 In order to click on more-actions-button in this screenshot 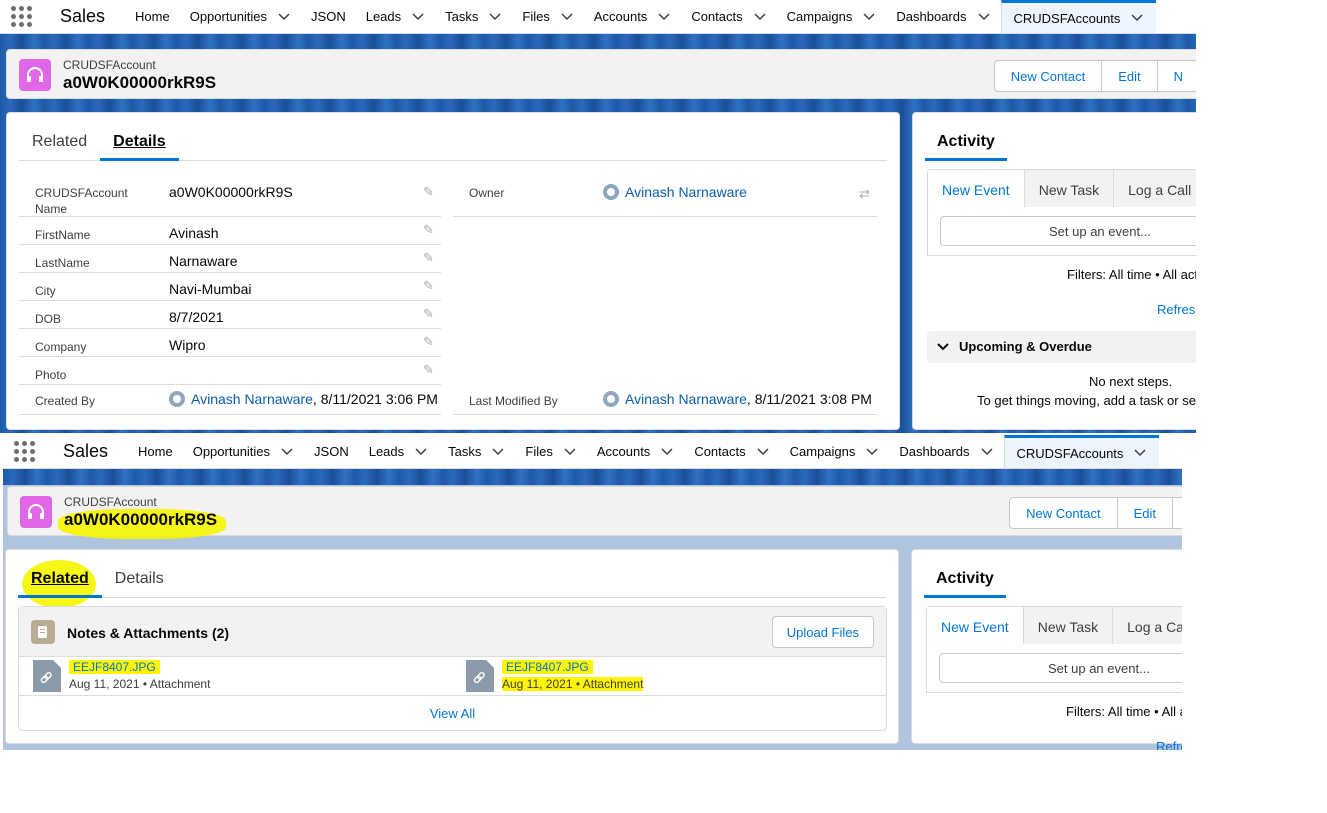, I will do `click(1177, 513)`.